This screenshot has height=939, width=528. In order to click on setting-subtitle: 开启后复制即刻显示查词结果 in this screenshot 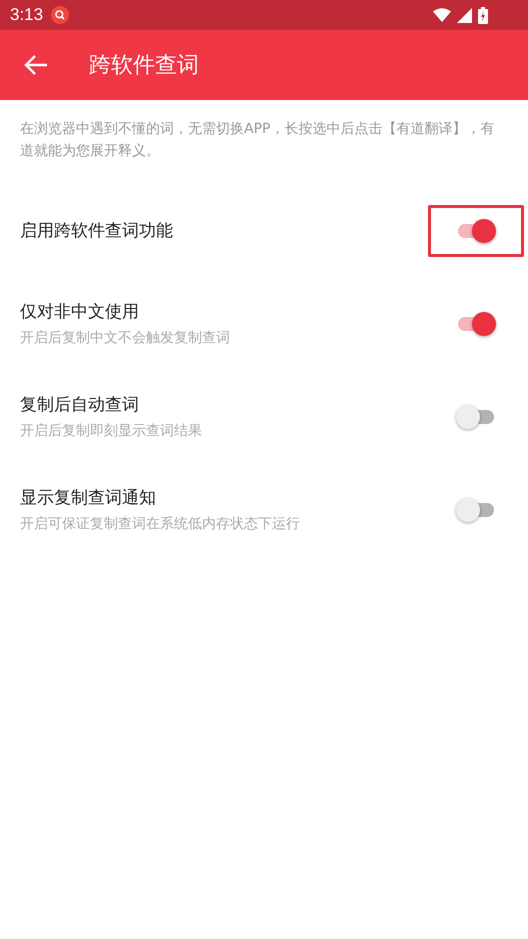, I will do `click(111, 431)`.